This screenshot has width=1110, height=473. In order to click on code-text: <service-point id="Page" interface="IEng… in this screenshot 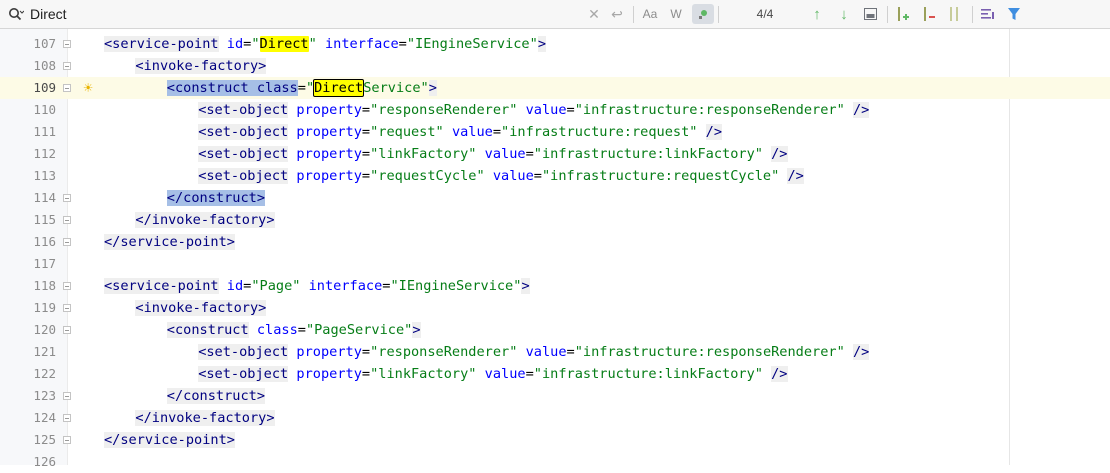, I will do `click(317, 286)`.